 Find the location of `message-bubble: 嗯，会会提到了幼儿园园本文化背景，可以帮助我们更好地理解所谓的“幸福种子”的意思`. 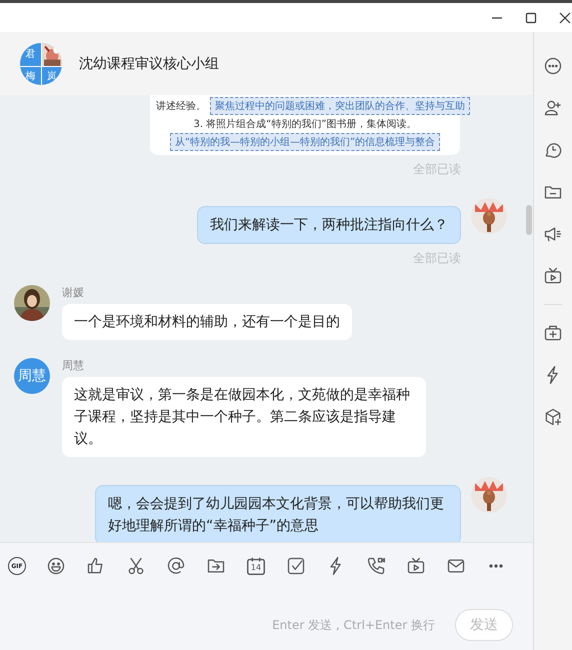

message-bubble: 嗯，会会提到了幼儿园园本文化背景，可以帮助我们更好地理解所谓的“幸福种子”的意思 is located at coordinates (278, 513).